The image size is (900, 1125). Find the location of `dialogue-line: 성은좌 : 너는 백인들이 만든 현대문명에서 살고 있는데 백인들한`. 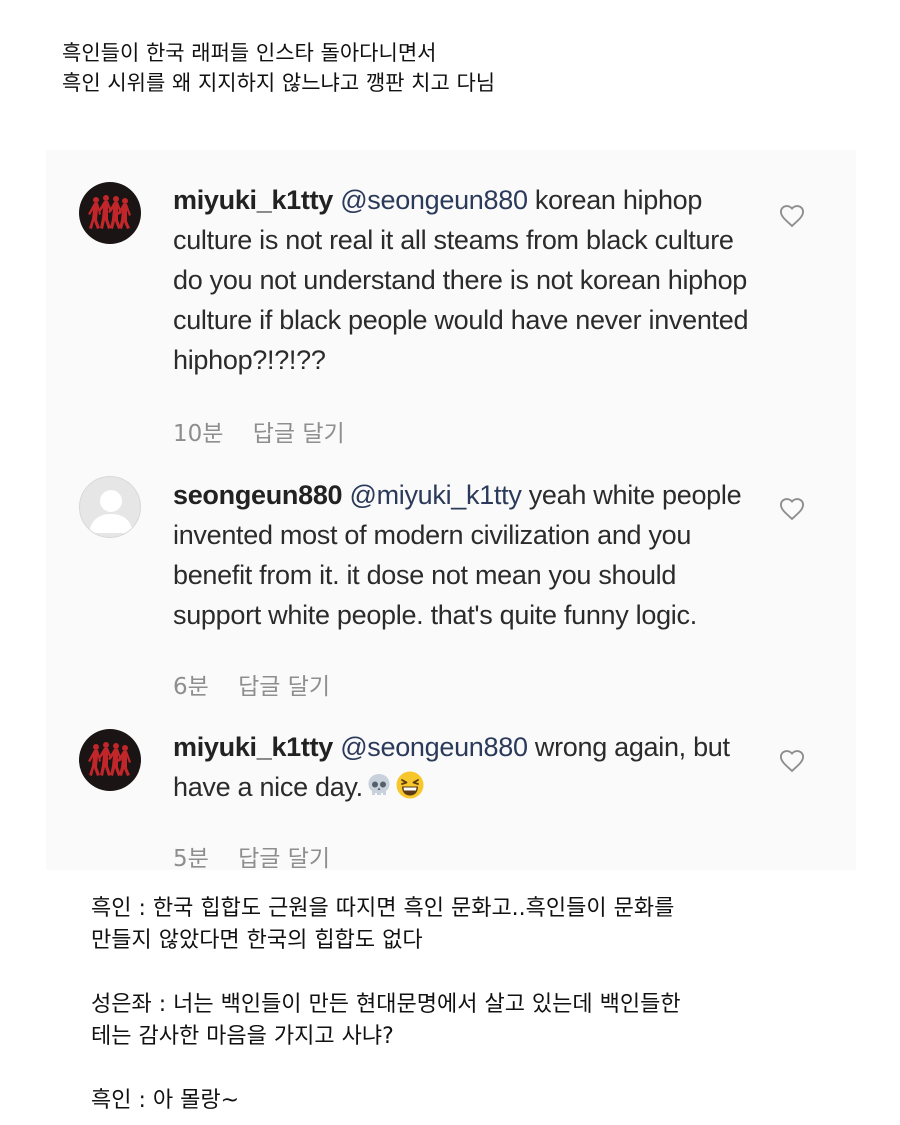

dialogue-line: 성은좌 : 너는 백인들이 만든 현대문명에서 살고 있는데 백인들한 is located at coordinates (386, 1004).